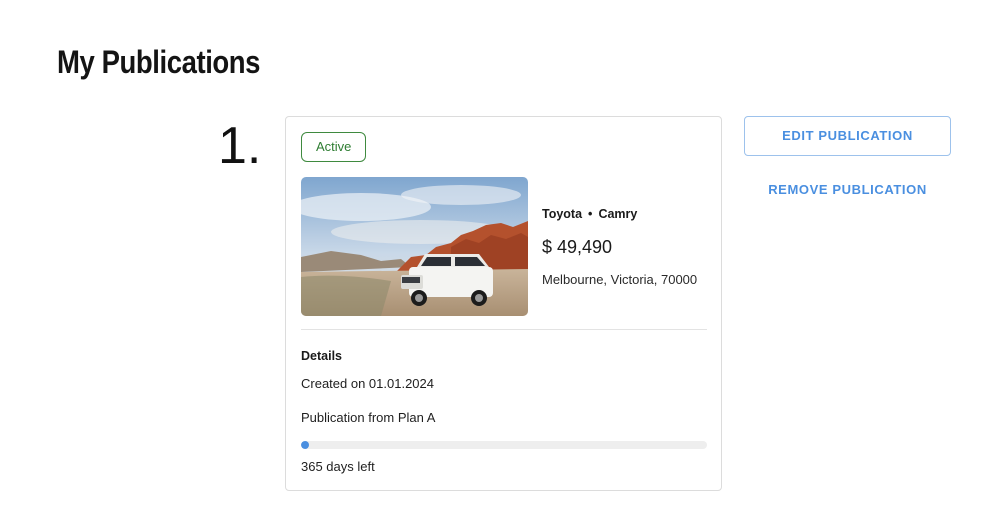 This screenshot has width=994, height=508. What do you see at coordinates (338, 466) in the screenshot?
I see `days-left: 365 days left` at bounding box center [338, 466].